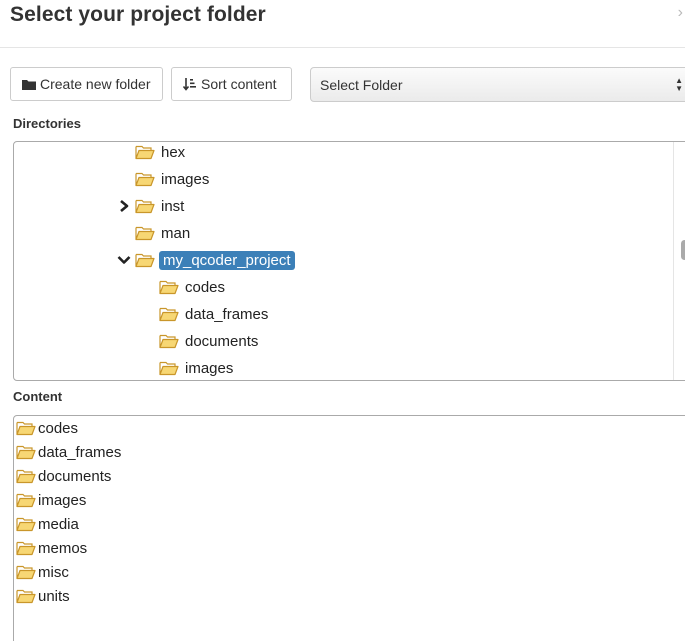 This screenshot has width=685, height=641. I want to click on content-item: misc, so click(42, 572).